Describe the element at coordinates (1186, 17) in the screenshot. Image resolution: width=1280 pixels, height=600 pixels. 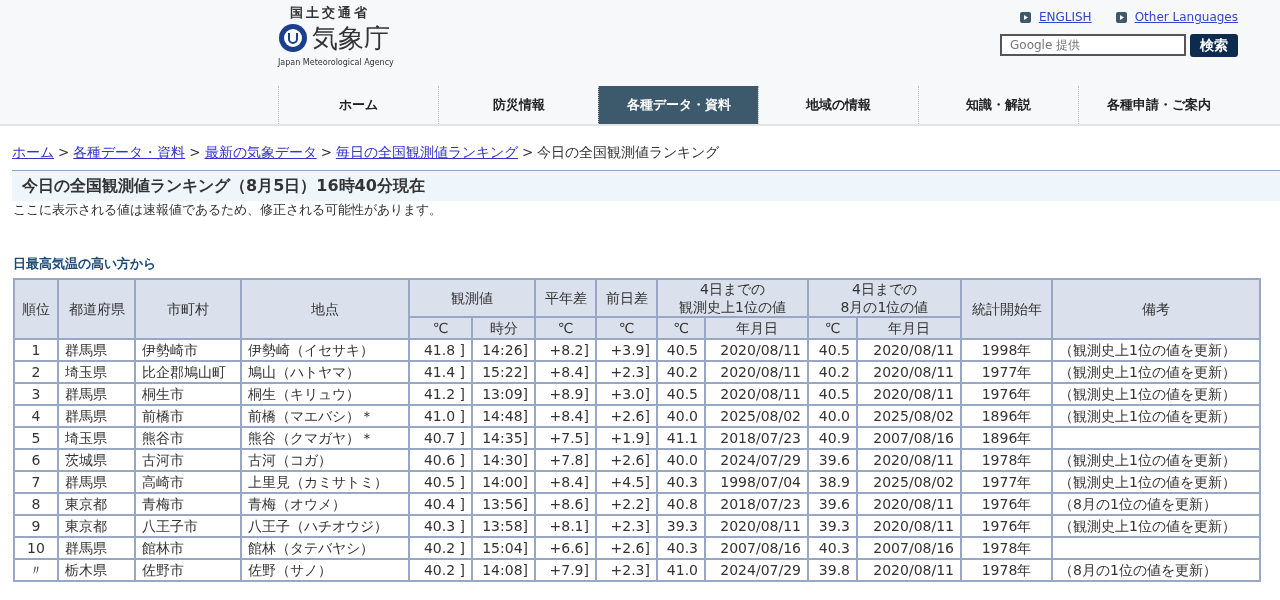
I see `language-link: Other Languages` at that location.